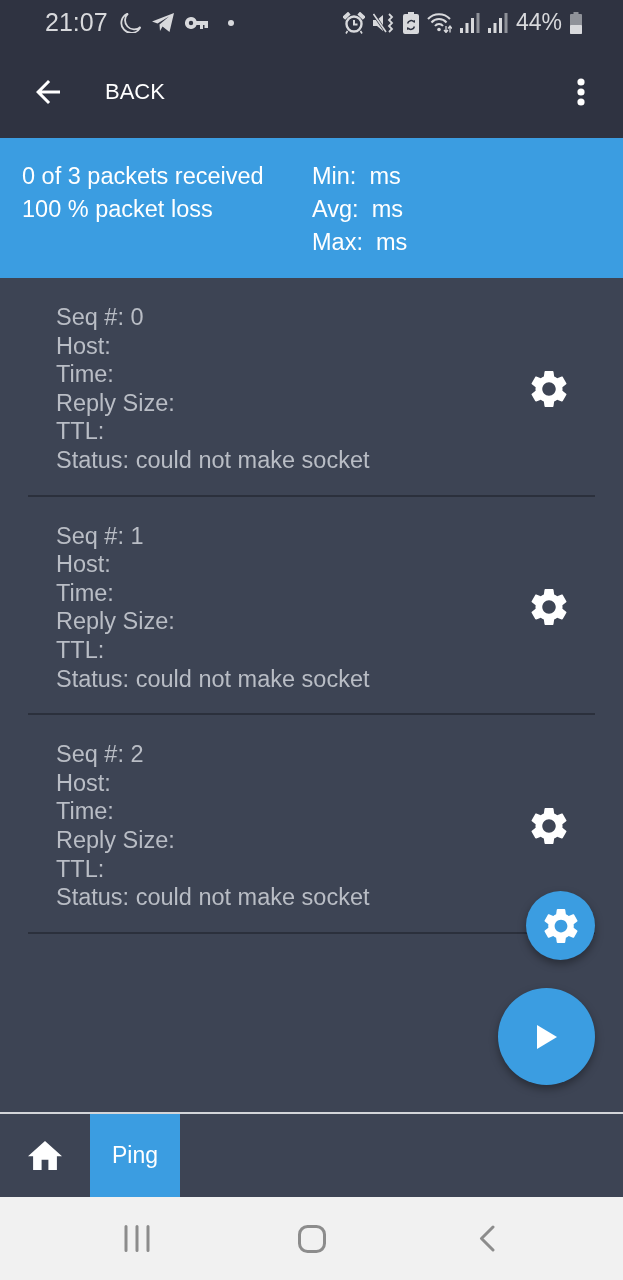  What do you see at coordinates (353, 22) in the screenshot?
I see `alarm-clock-icon` at bounding box center [353, 22].